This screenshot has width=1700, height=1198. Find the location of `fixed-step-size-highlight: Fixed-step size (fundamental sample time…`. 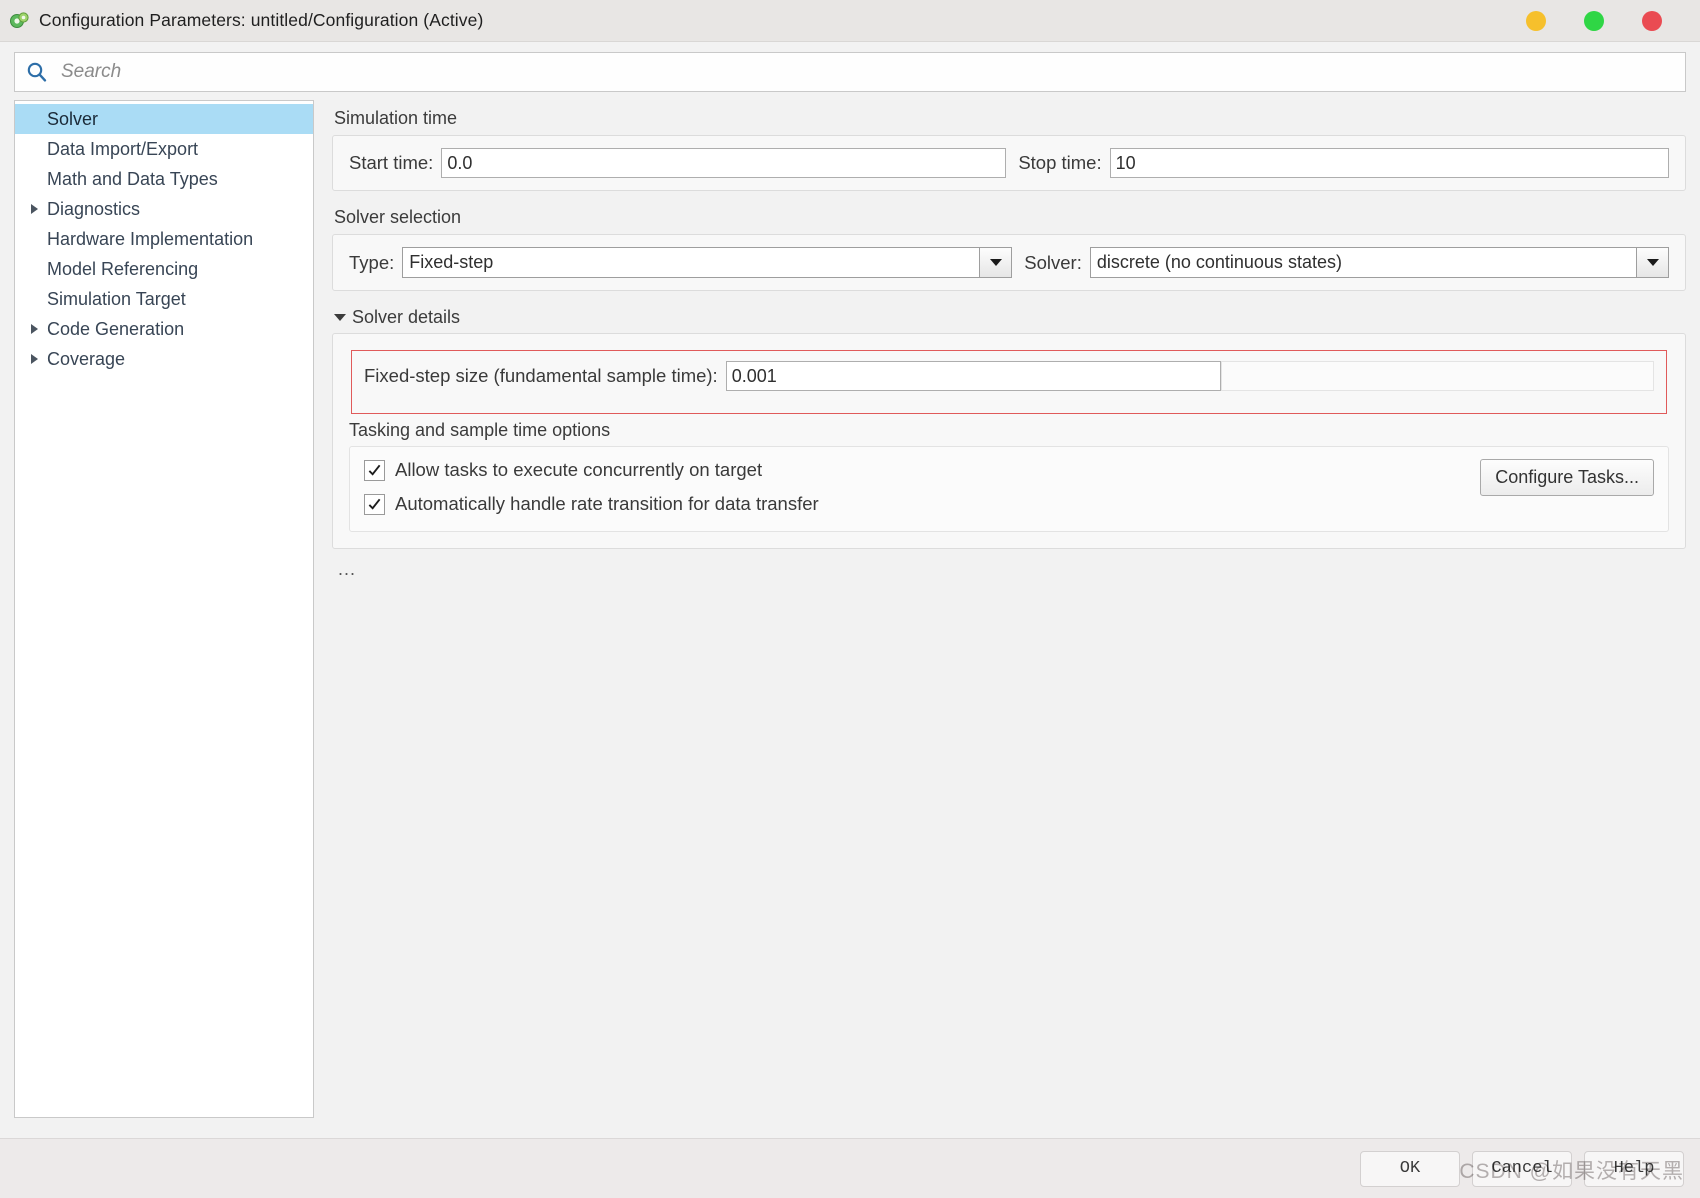

fixed-step-size-highlight: Fixed-step size (fundamental sample time… is located at coordinates (1009, 382).